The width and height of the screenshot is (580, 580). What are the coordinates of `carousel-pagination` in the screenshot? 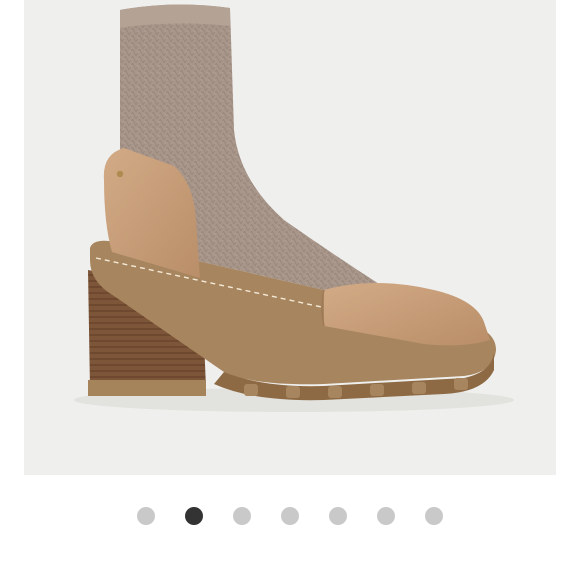 It's located at (290, 516).